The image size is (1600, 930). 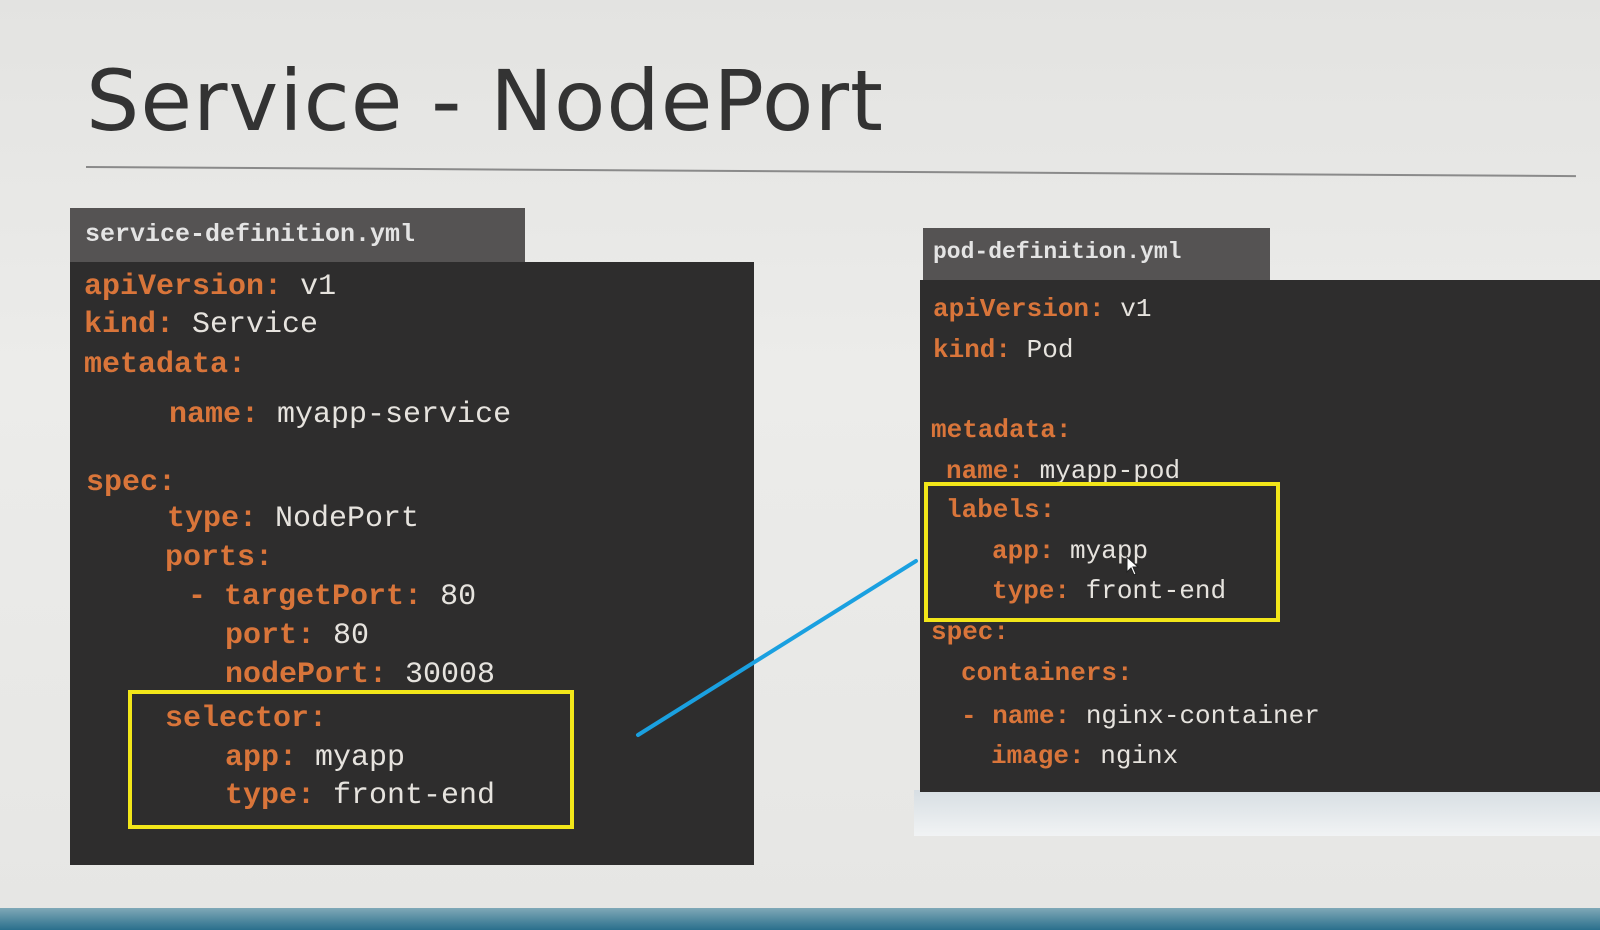 I want to click on code-line: nodePort: 30008, so click(x=360, y=675).